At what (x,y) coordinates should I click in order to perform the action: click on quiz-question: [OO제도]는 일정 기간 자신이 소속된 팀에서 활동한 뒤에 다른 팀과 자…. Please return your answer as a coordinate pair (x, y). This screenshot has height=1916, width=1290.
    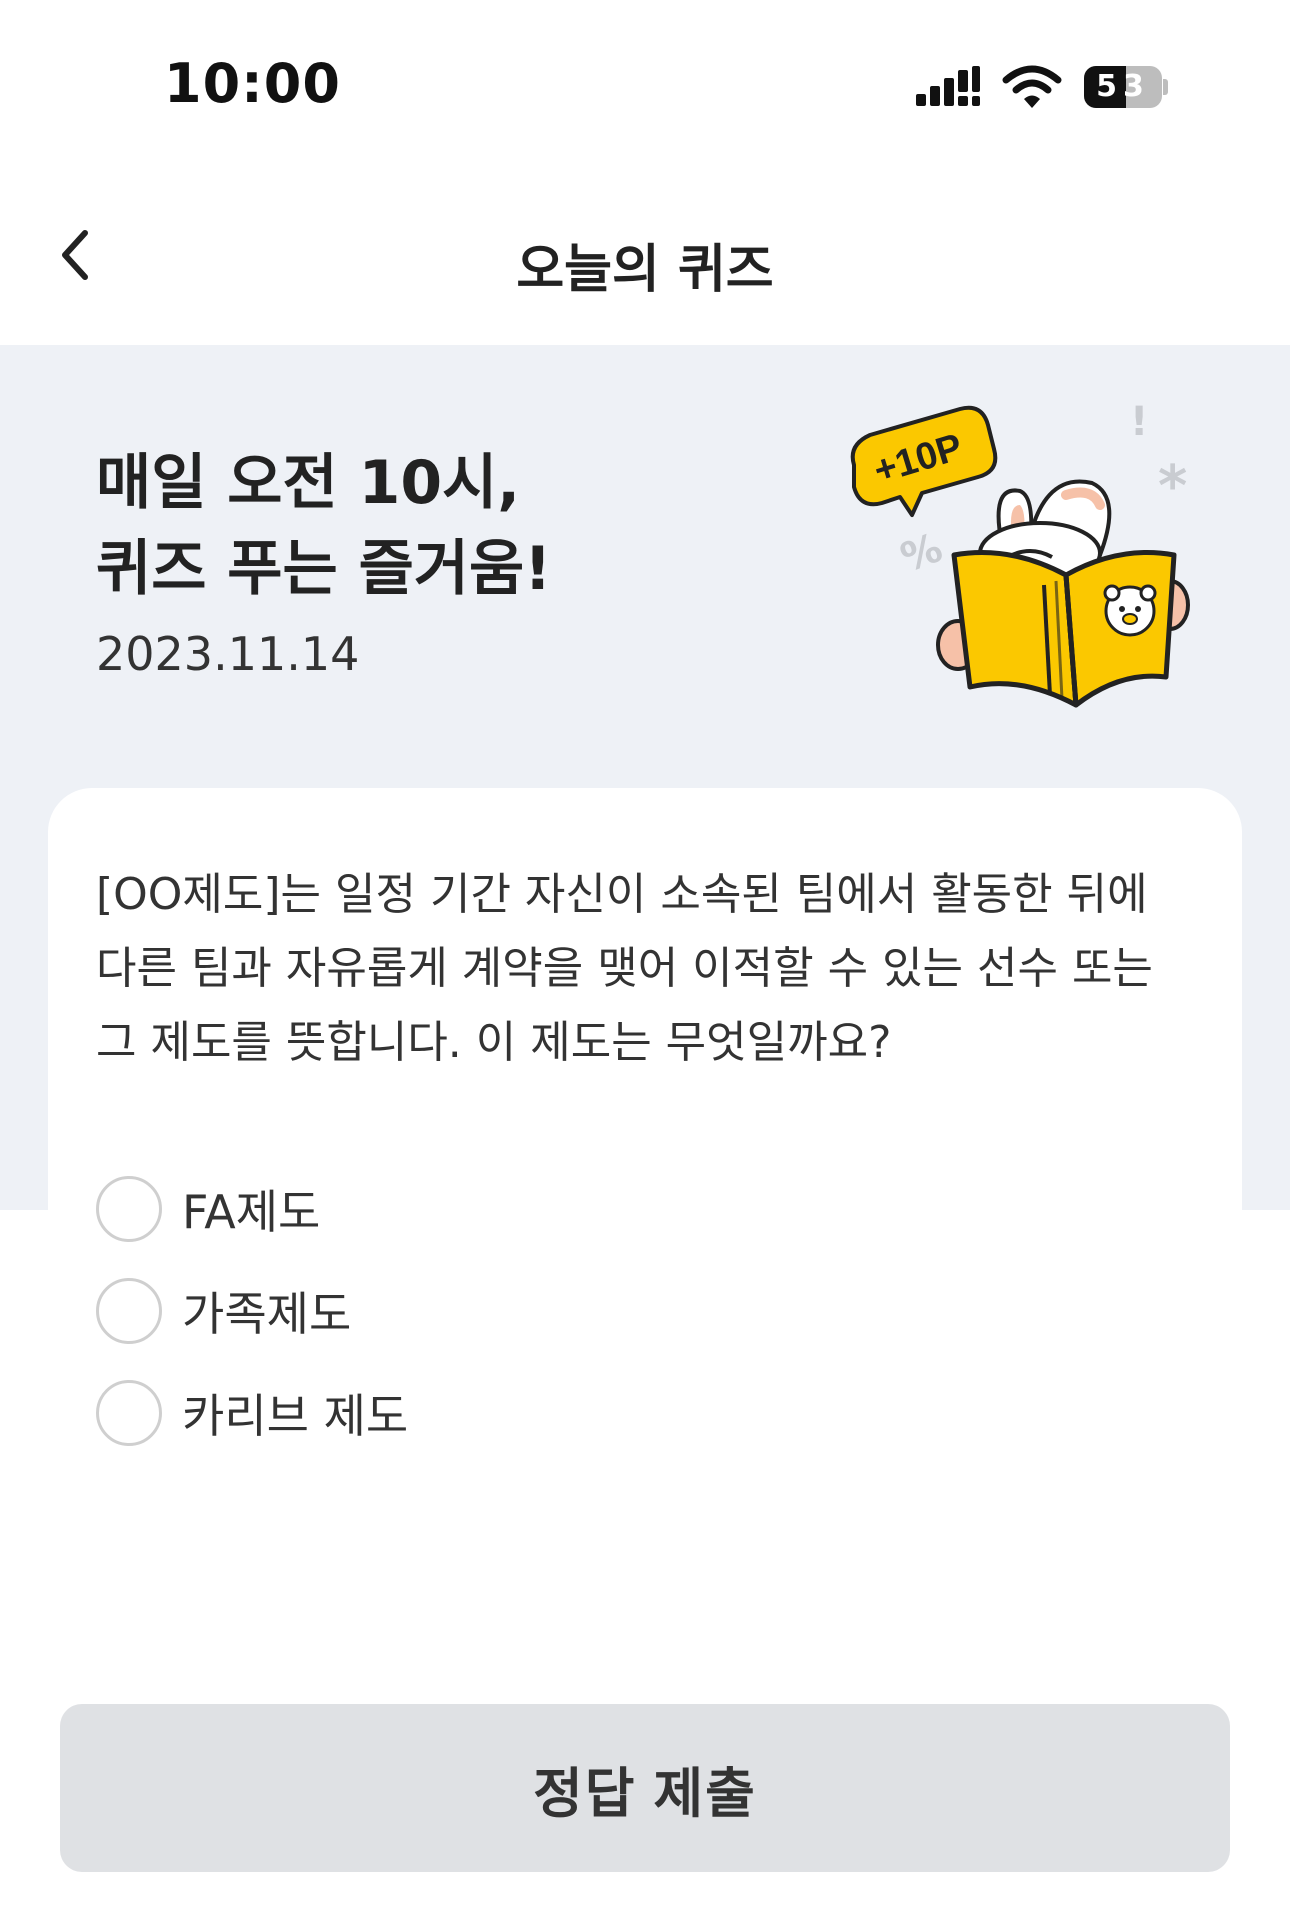
    Looking at the image, I should click on (646, 969).